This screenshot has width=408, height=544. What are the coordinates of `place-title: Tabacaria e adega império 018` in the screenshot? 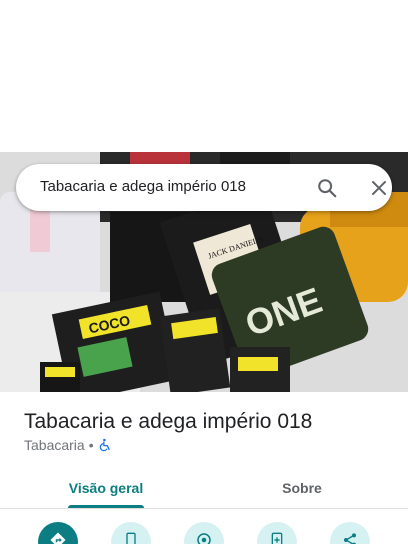 It's located at (168, 421).